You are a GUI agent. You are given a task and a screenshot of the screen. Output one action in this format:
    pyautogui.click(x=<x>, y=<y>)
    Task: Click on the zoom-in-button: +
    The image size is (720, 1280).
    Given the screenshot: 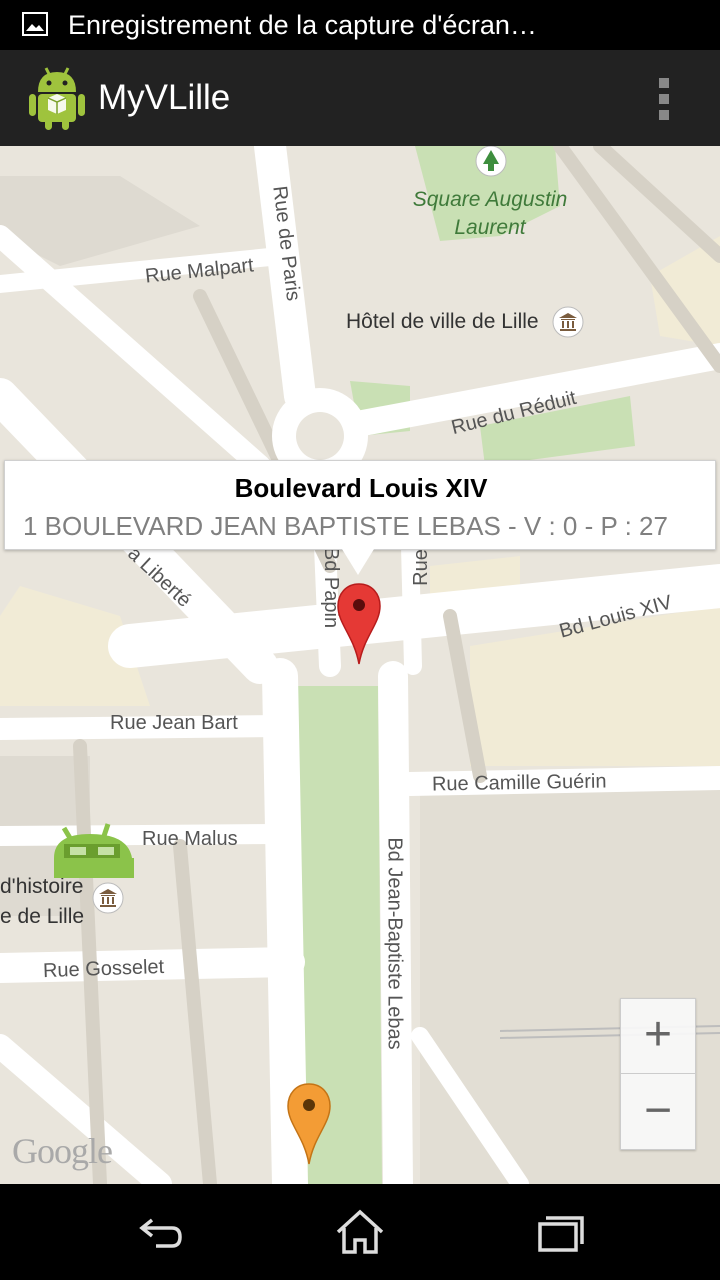 What is the action you would take?
    pyautogui.click(x=658, y=1036)
    